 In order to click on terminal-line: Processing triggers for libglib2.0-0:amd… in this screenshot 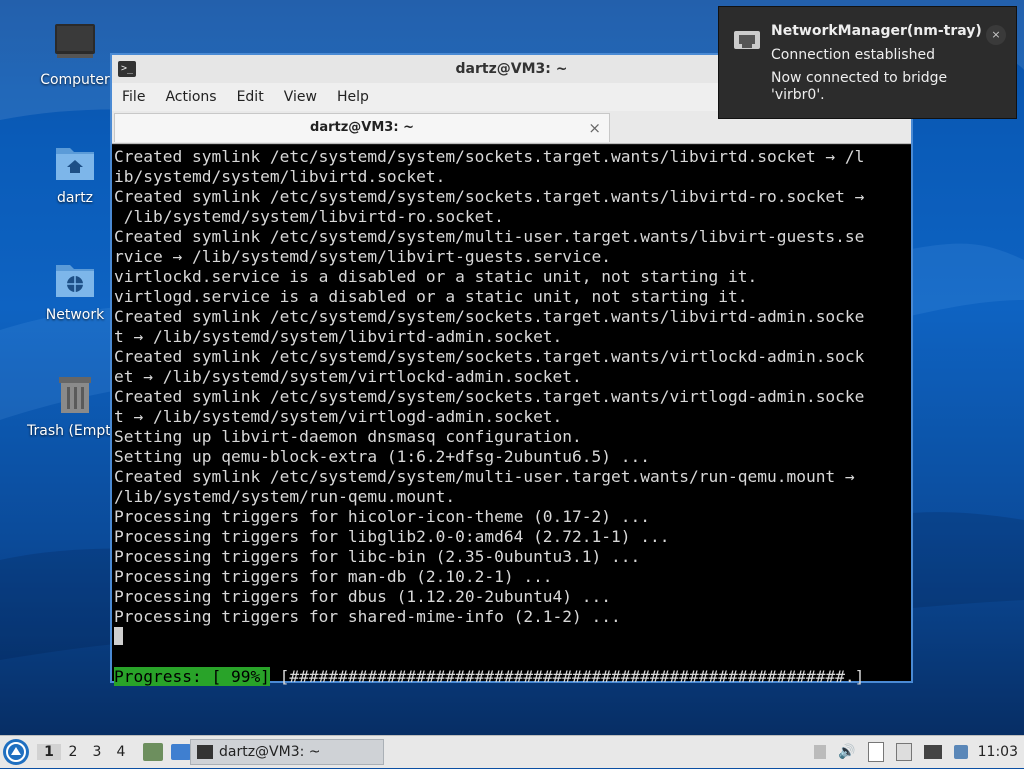, I will do `click(392, 536)`.